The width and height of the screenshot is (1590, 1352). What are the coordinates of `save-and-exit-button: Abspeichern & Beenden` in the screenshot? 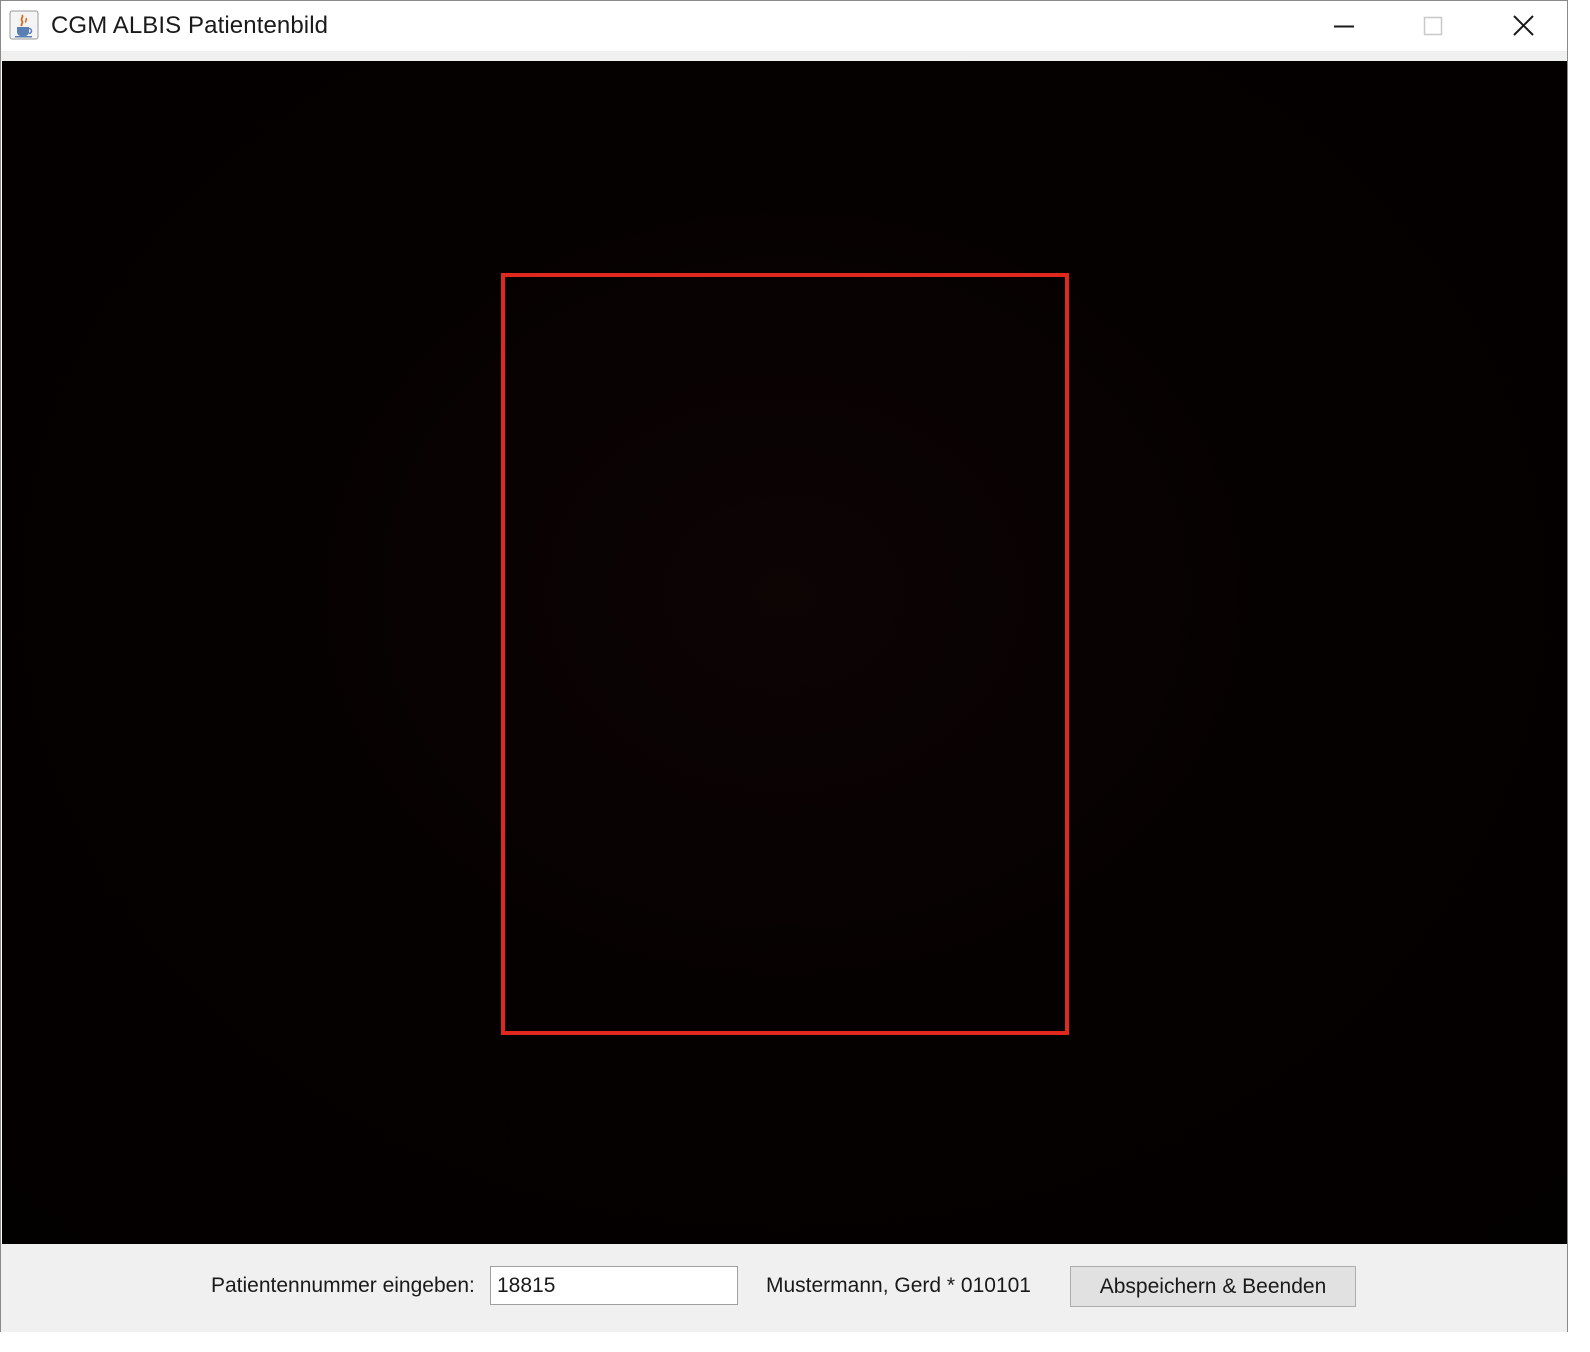 It's located at (1213, 1286).